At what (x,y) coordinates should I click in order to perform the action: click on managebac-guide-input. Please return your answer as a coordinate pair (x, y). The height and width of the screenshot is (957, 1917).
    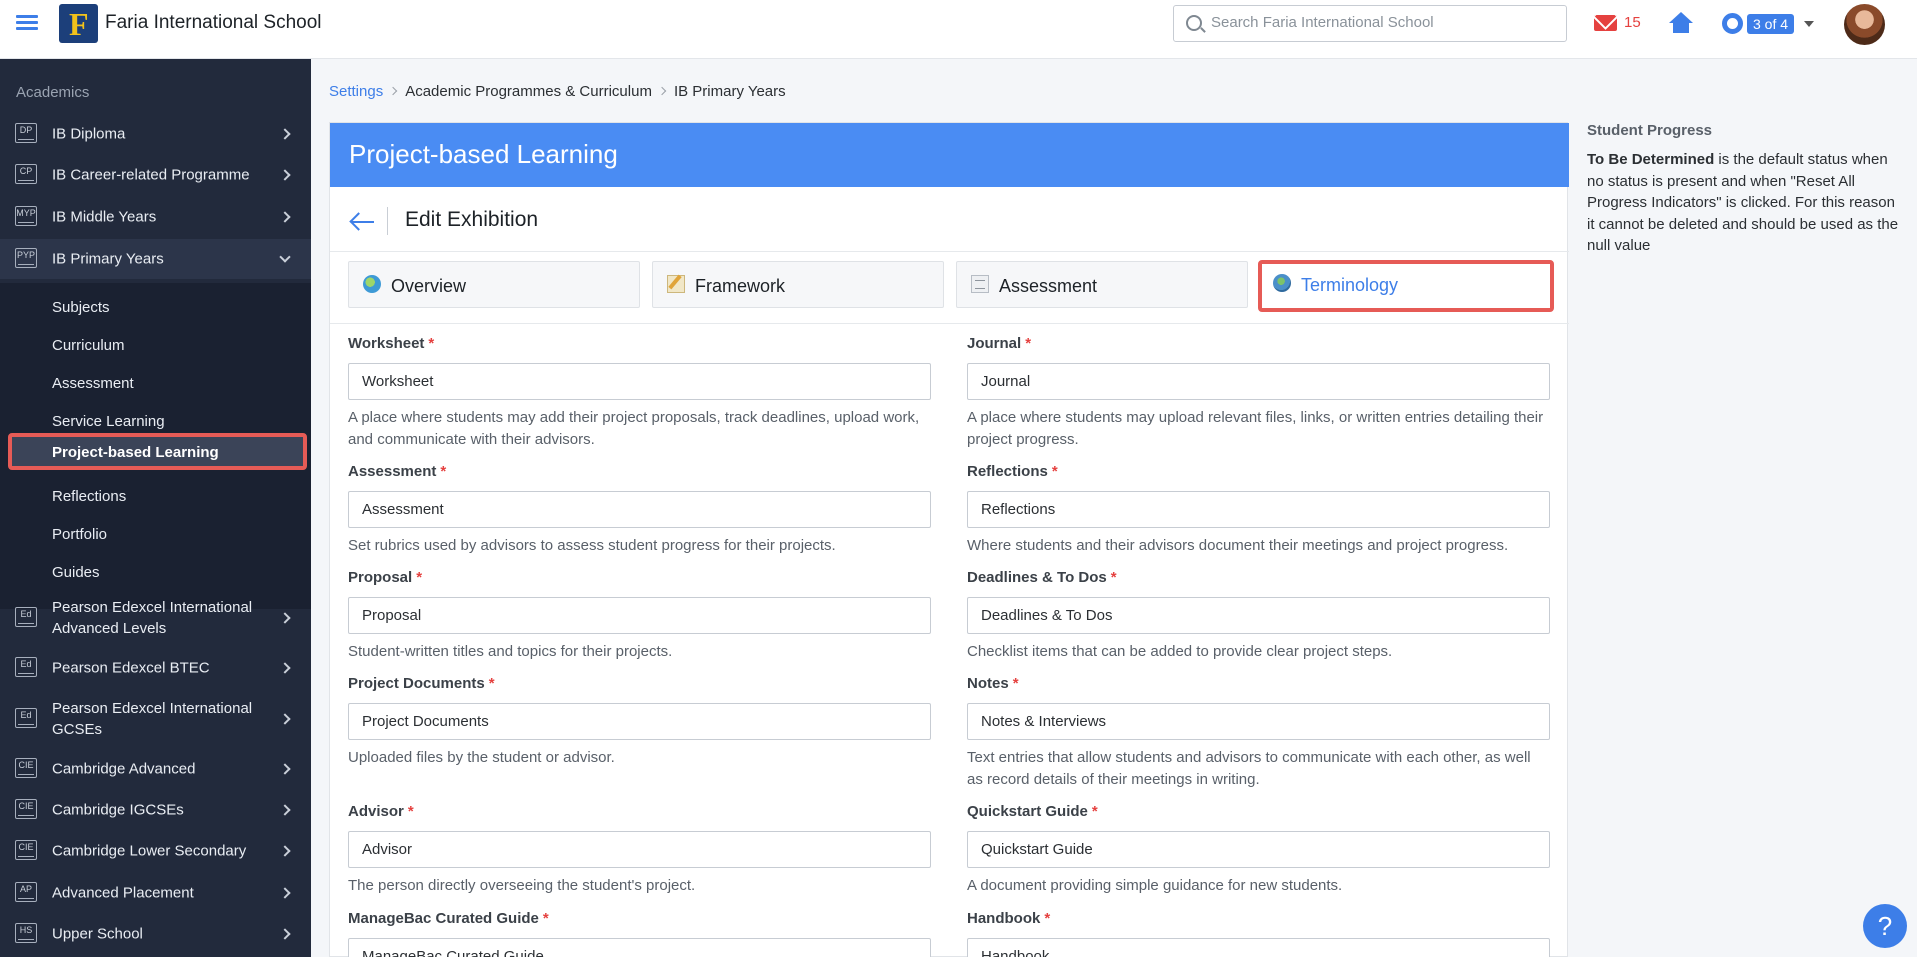
    Looking at the image, I should click on (639, 947).